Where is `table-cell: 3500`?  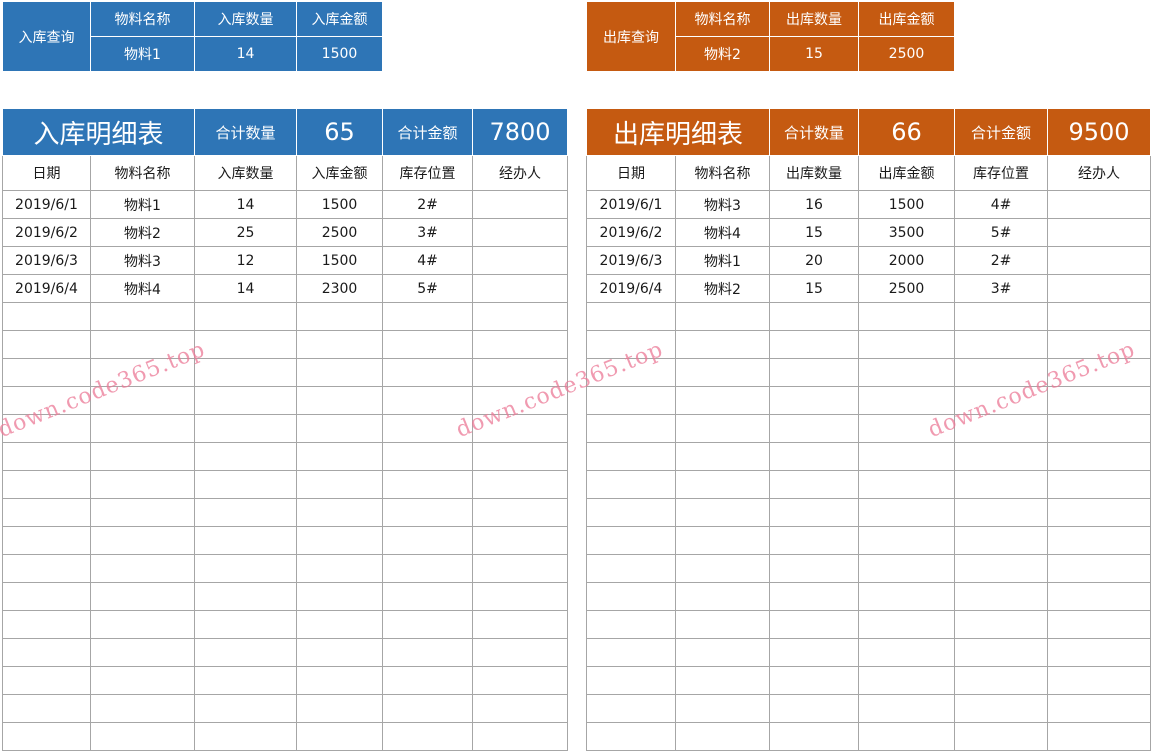
table-cell: 3500 is located at coordinates (907, 232).